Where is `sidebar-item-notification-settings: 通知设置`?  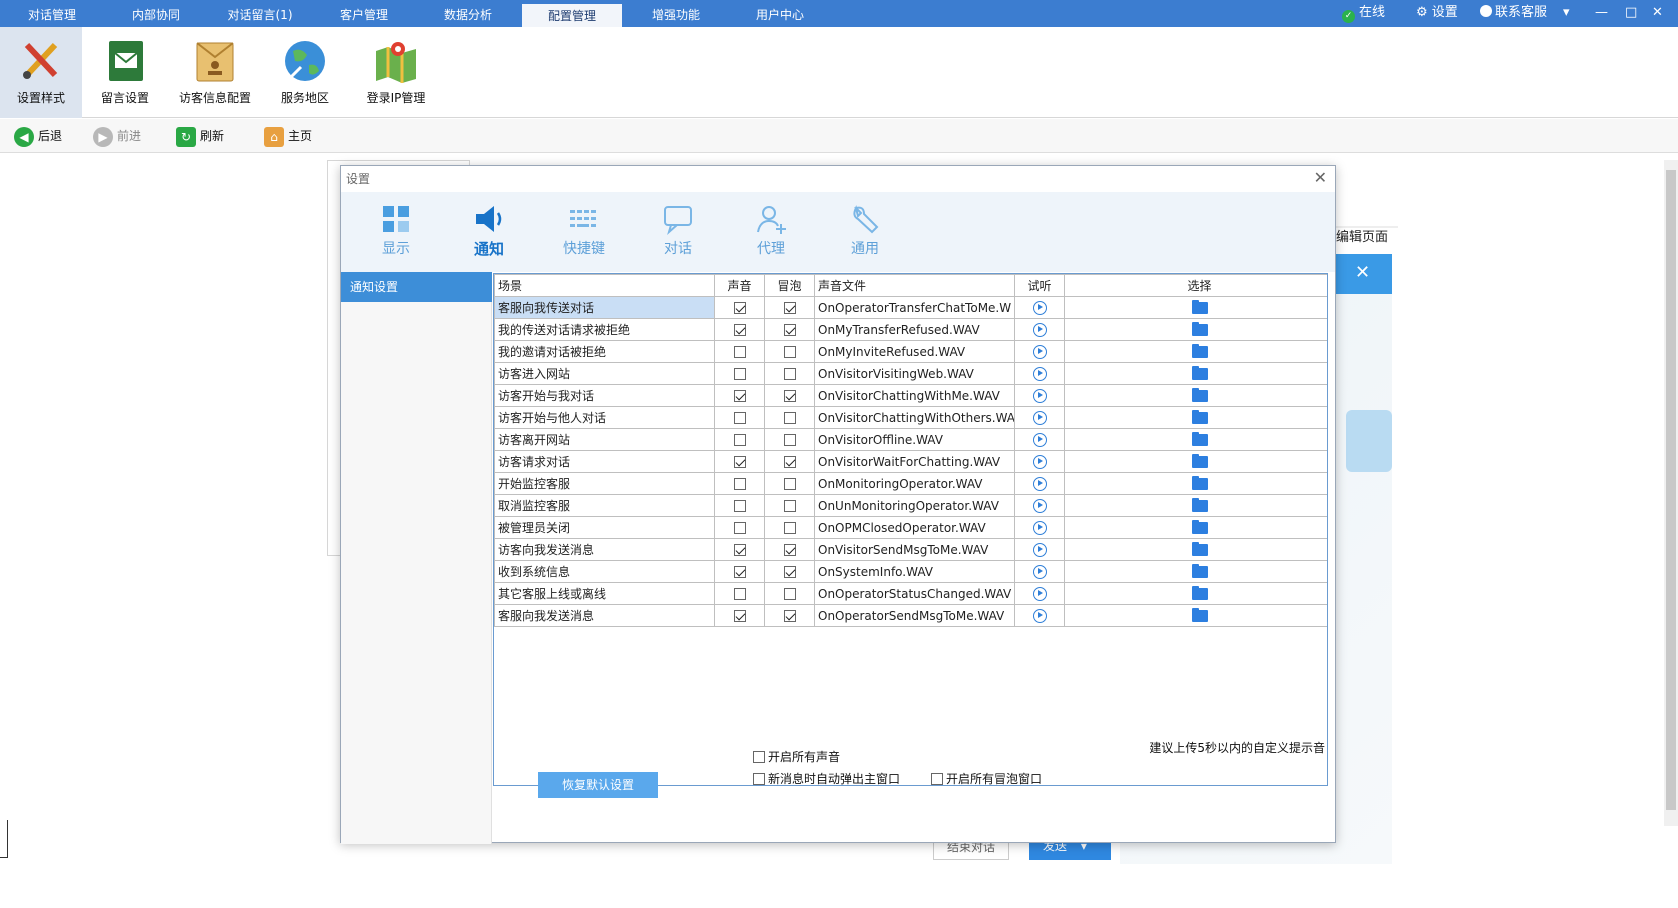 sidebar-item-notification-settings: 通知设置 is located at coordinates (416, 287).